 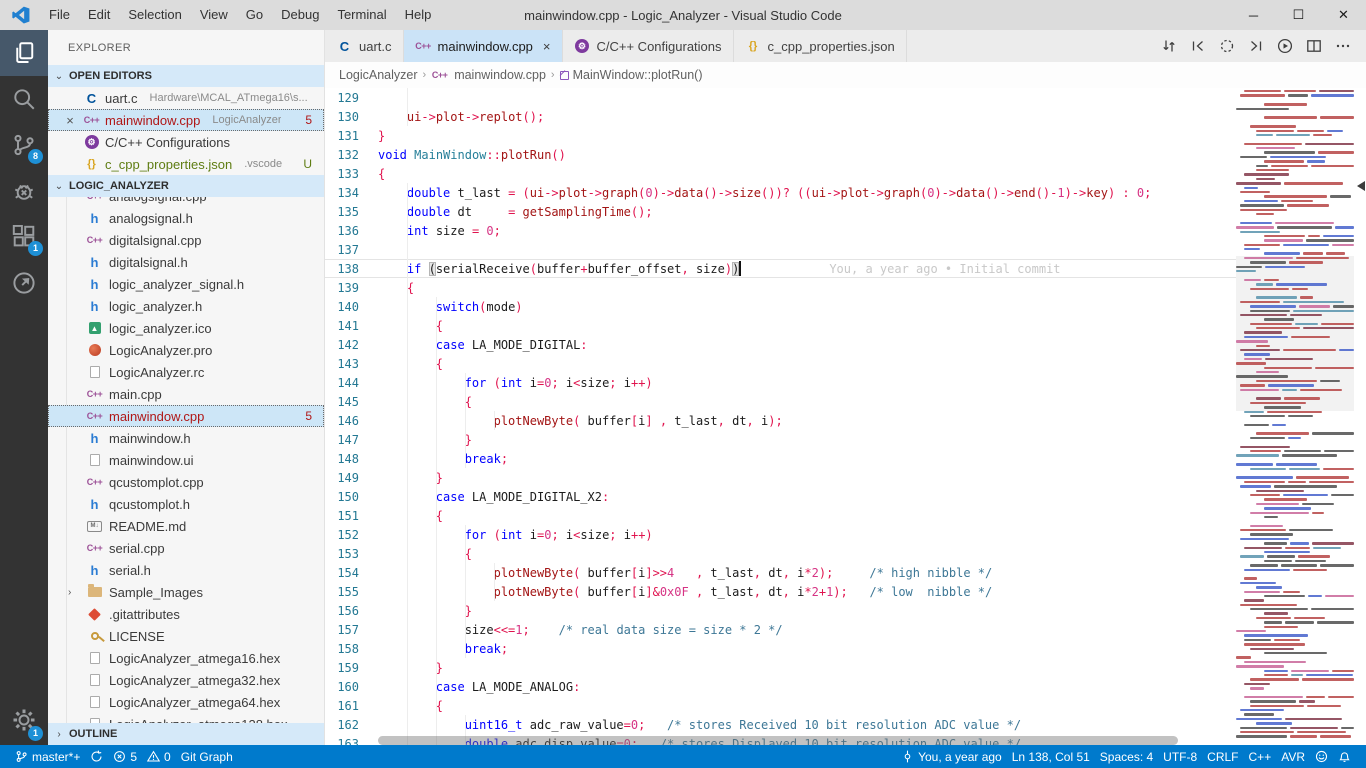 I want to click on open-editor-c_cpp_properties.json: {} c_cpp_properties.json .vscode U, so click(x=186, y=164).